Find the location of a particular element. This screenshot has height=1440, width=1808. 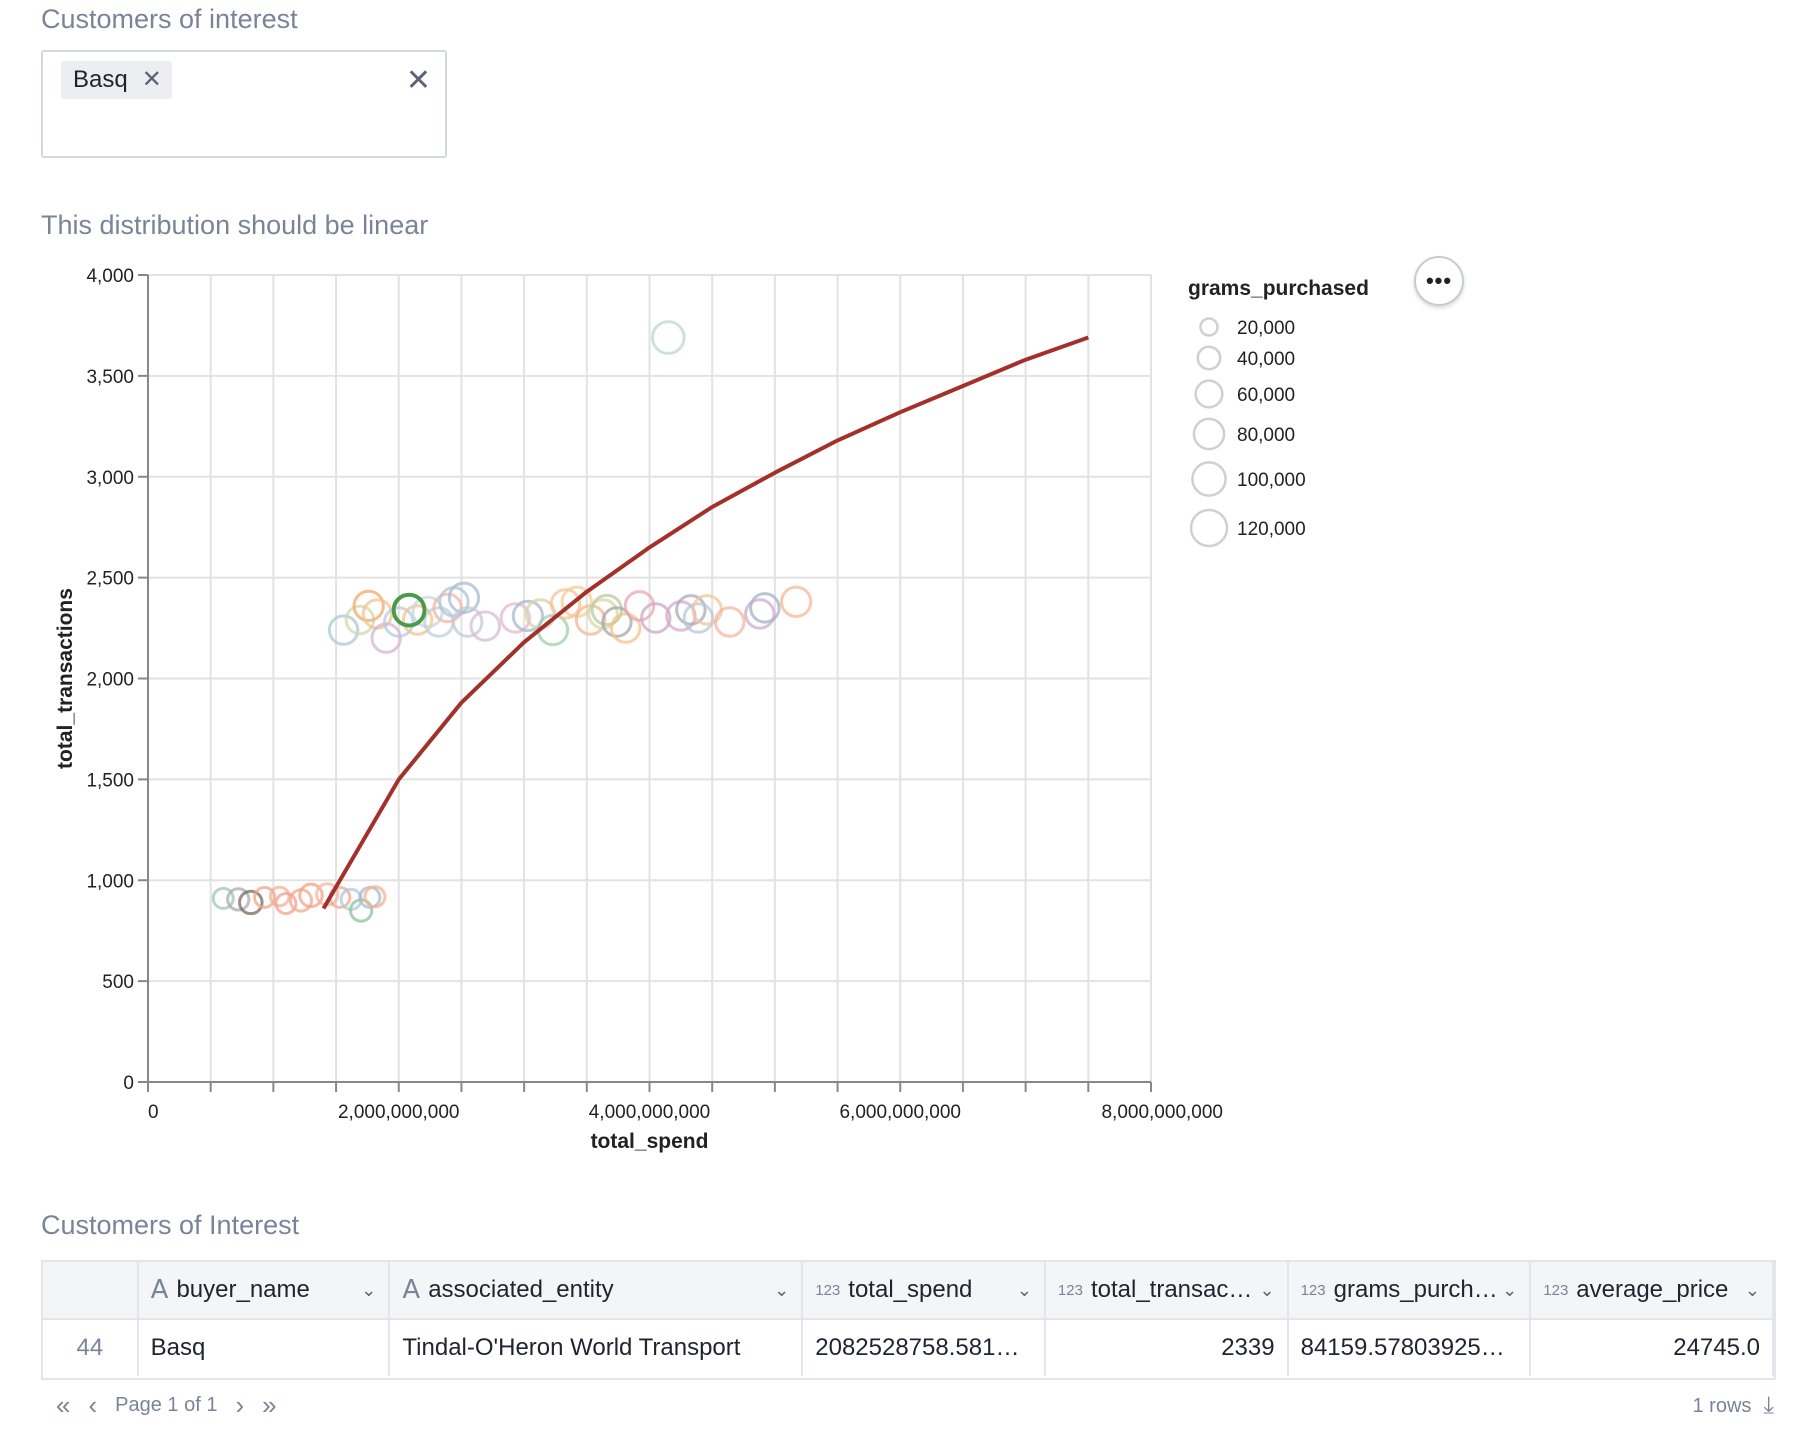

y-tick-label: 3,500 is located at coordinates (110, 377).